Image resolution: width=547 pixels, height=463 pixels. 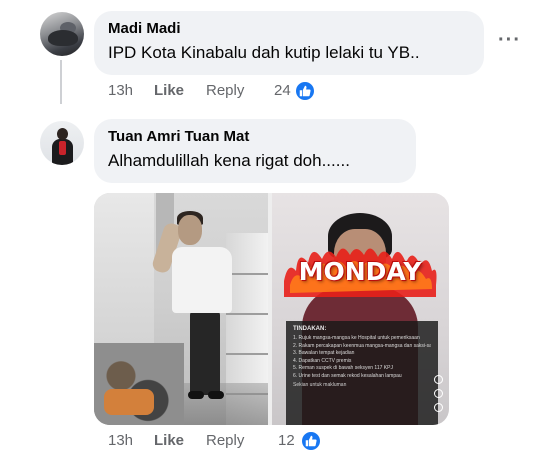 I want to click on thread-connector, so click(x=61, y=82).